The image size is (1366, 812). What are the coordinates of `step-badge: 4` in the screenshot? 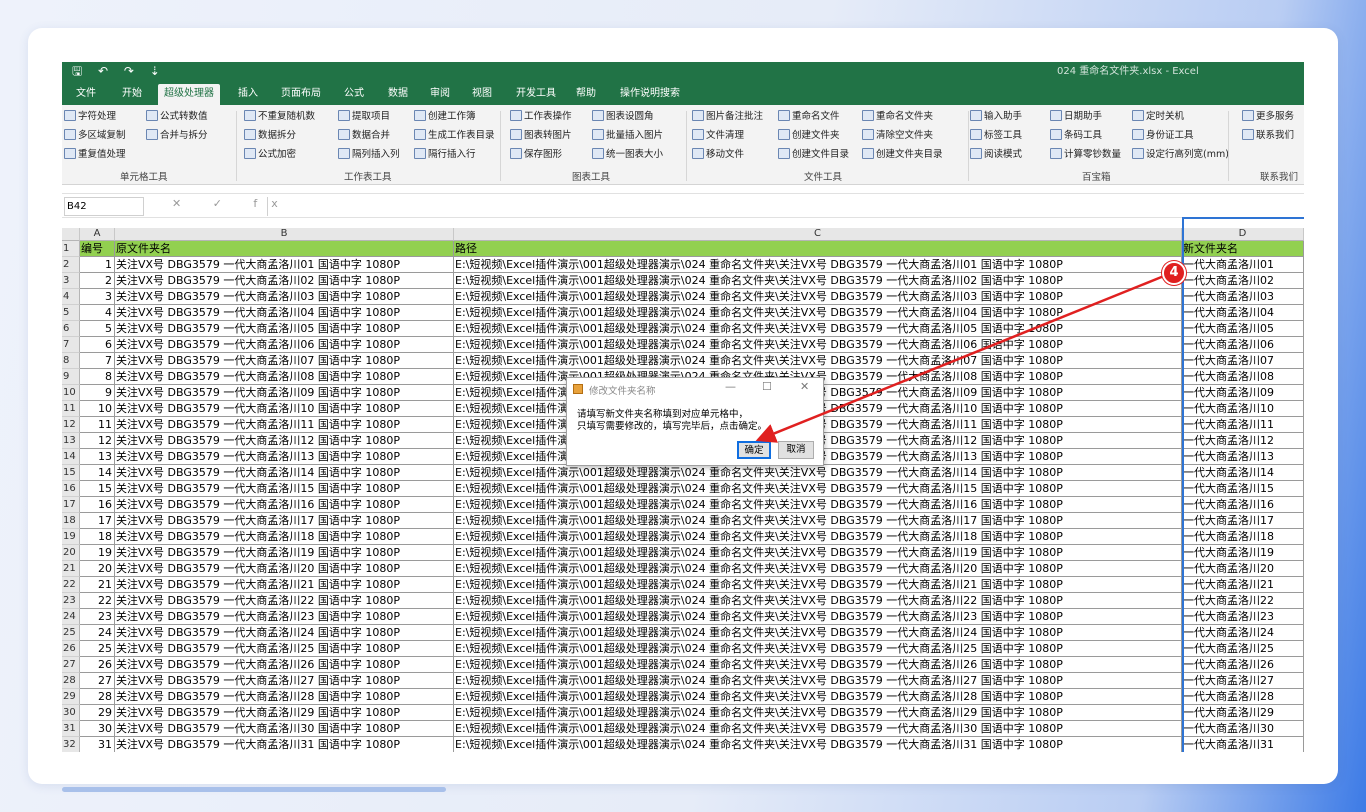 It's located at (1174, 273).